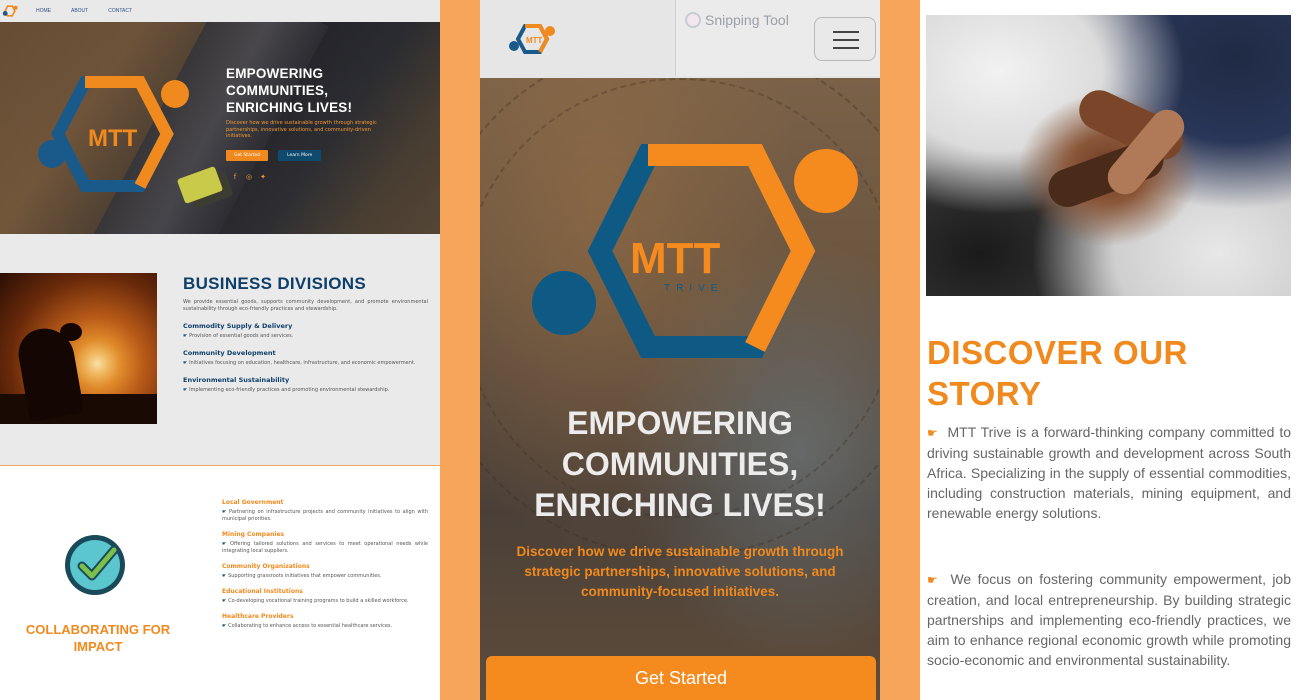 The image size is (1300, 700). I want to click on mobile-navbar: MTT Snipping Tool, so click(680, 39).